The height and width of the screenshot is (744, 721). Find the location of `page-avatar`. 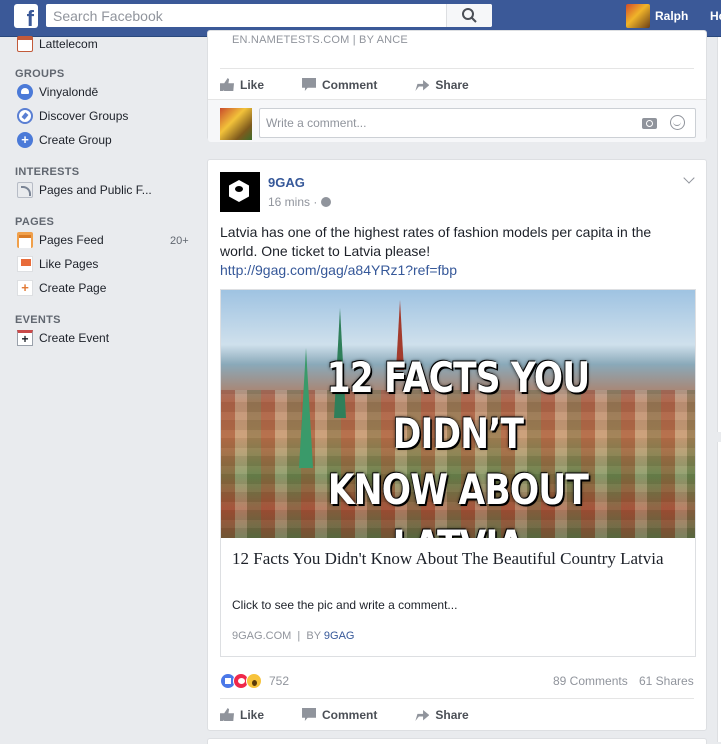

page-avatar is located at coordinates (240, 192).